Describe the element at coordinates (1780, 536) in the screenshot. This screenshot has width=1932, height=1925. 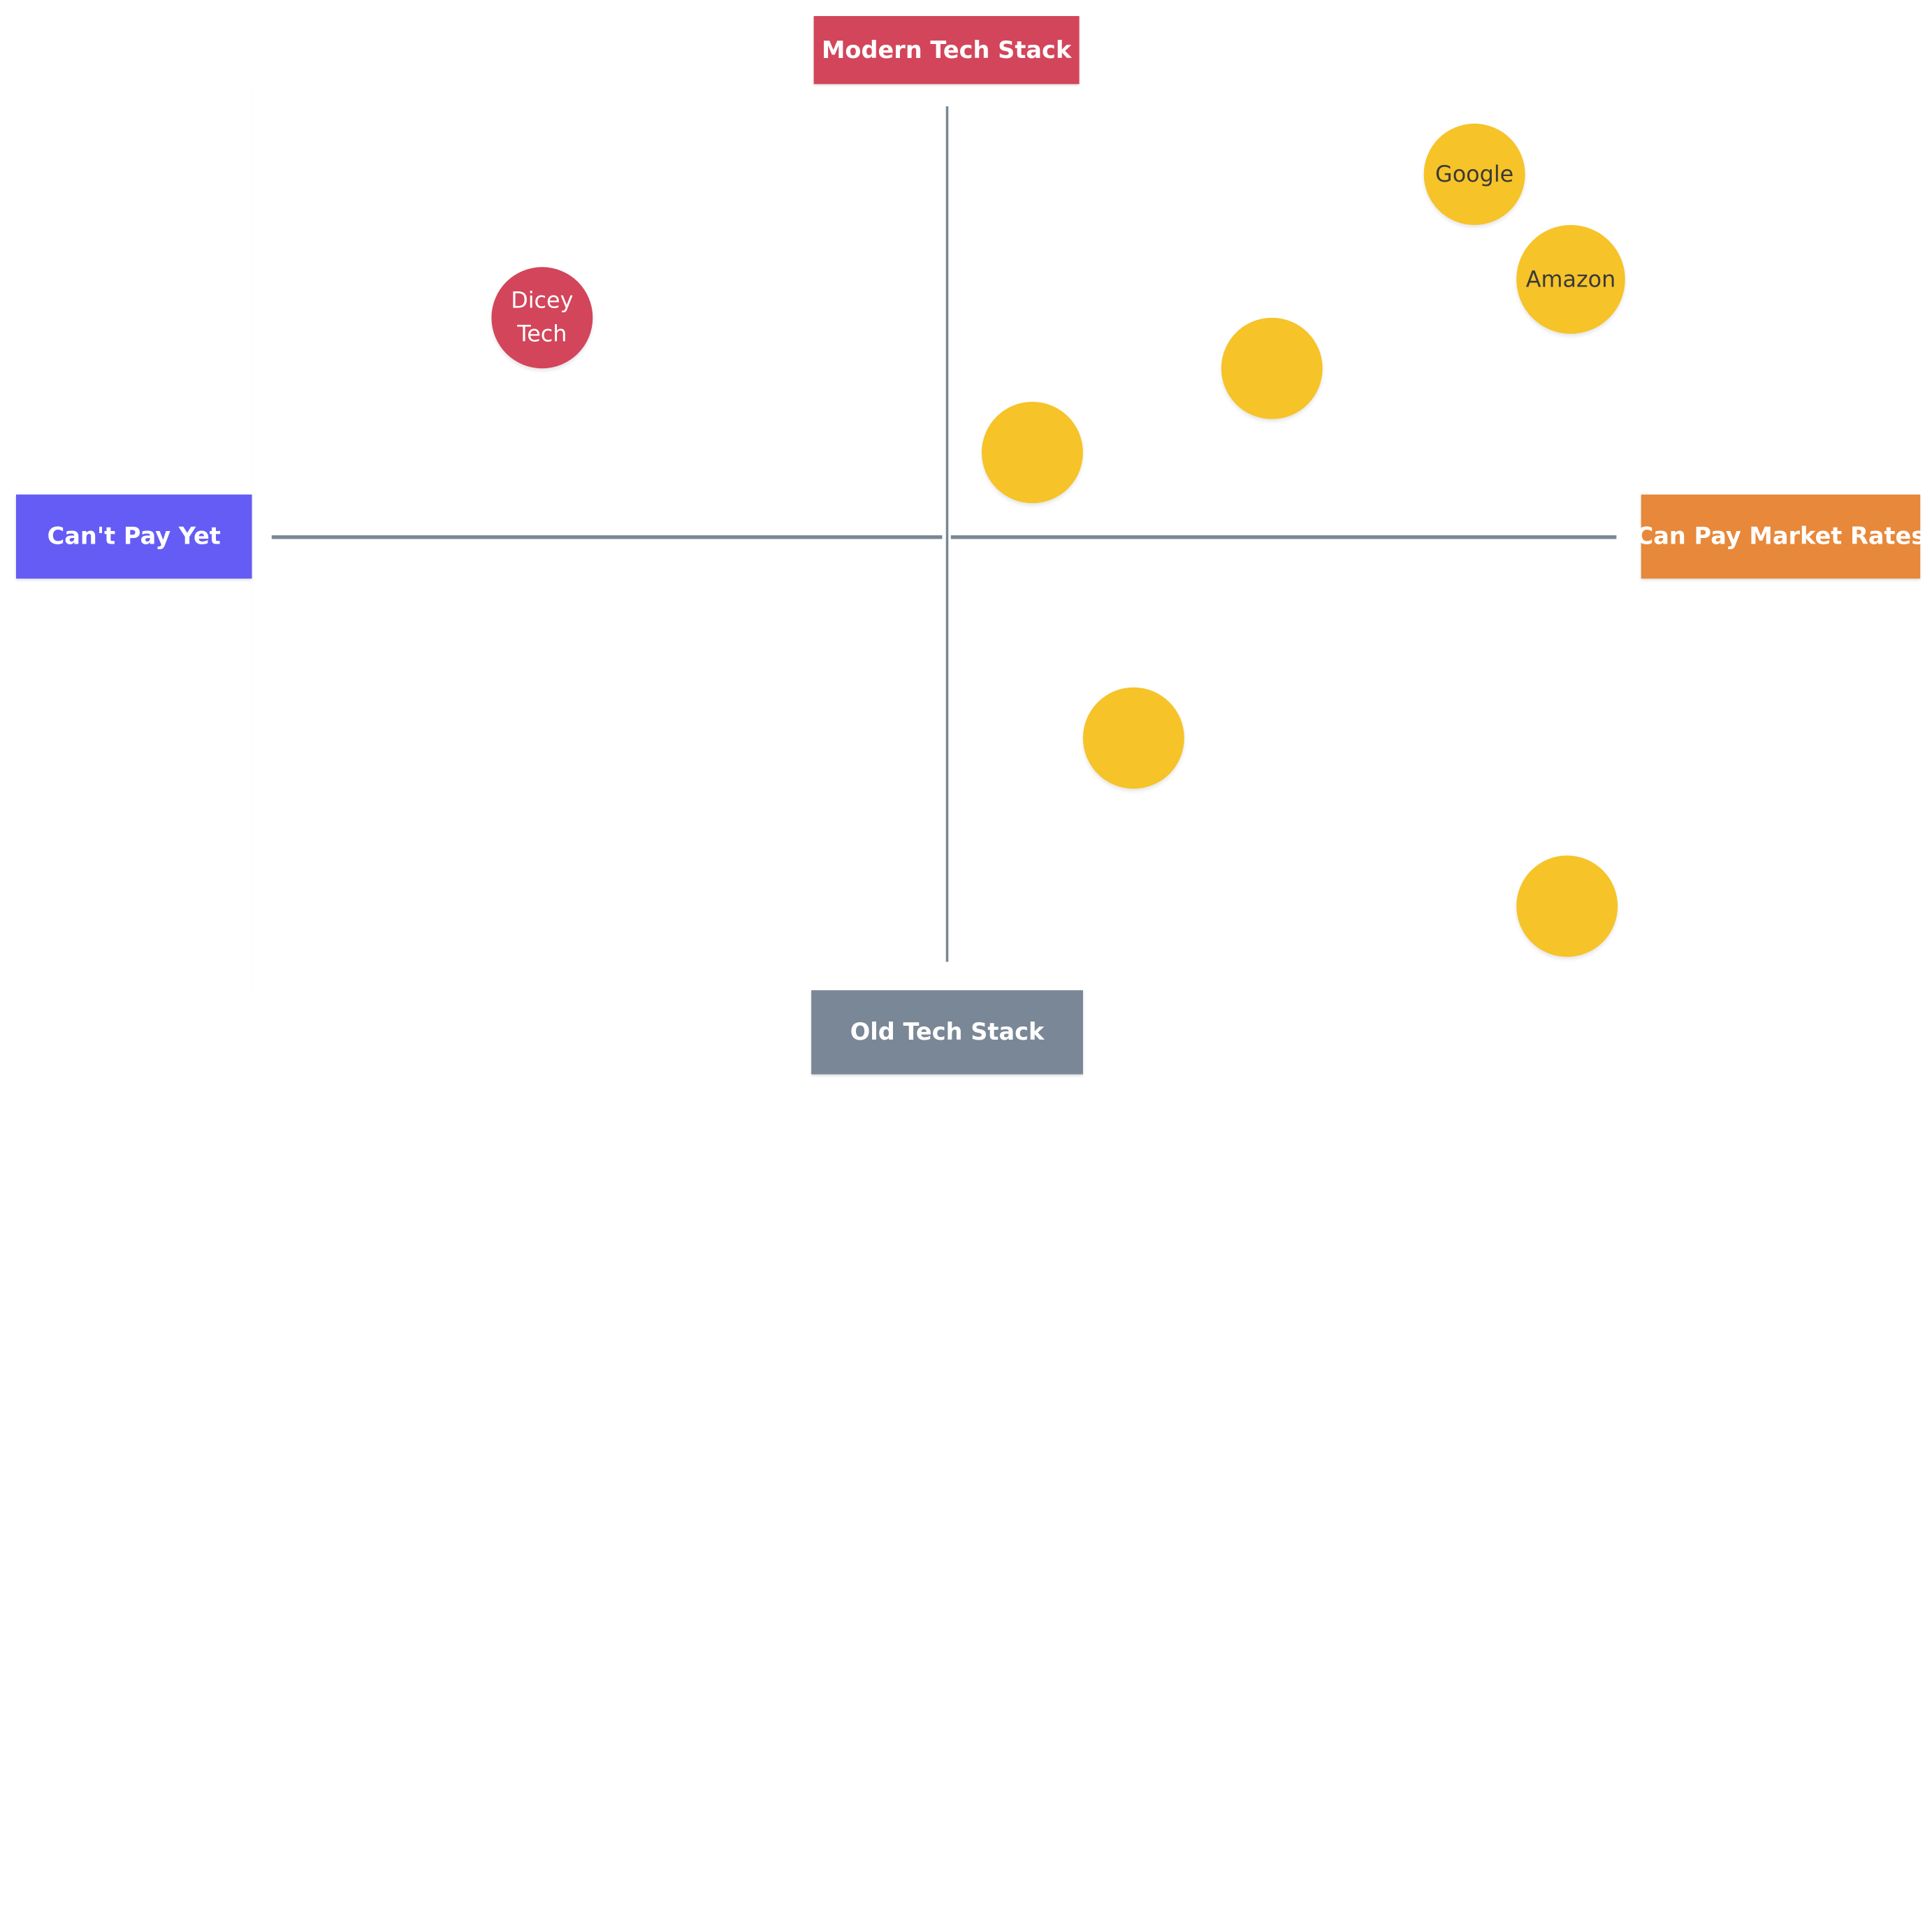
I see `right-axis-label: Can Pay Market Rates` at that location.